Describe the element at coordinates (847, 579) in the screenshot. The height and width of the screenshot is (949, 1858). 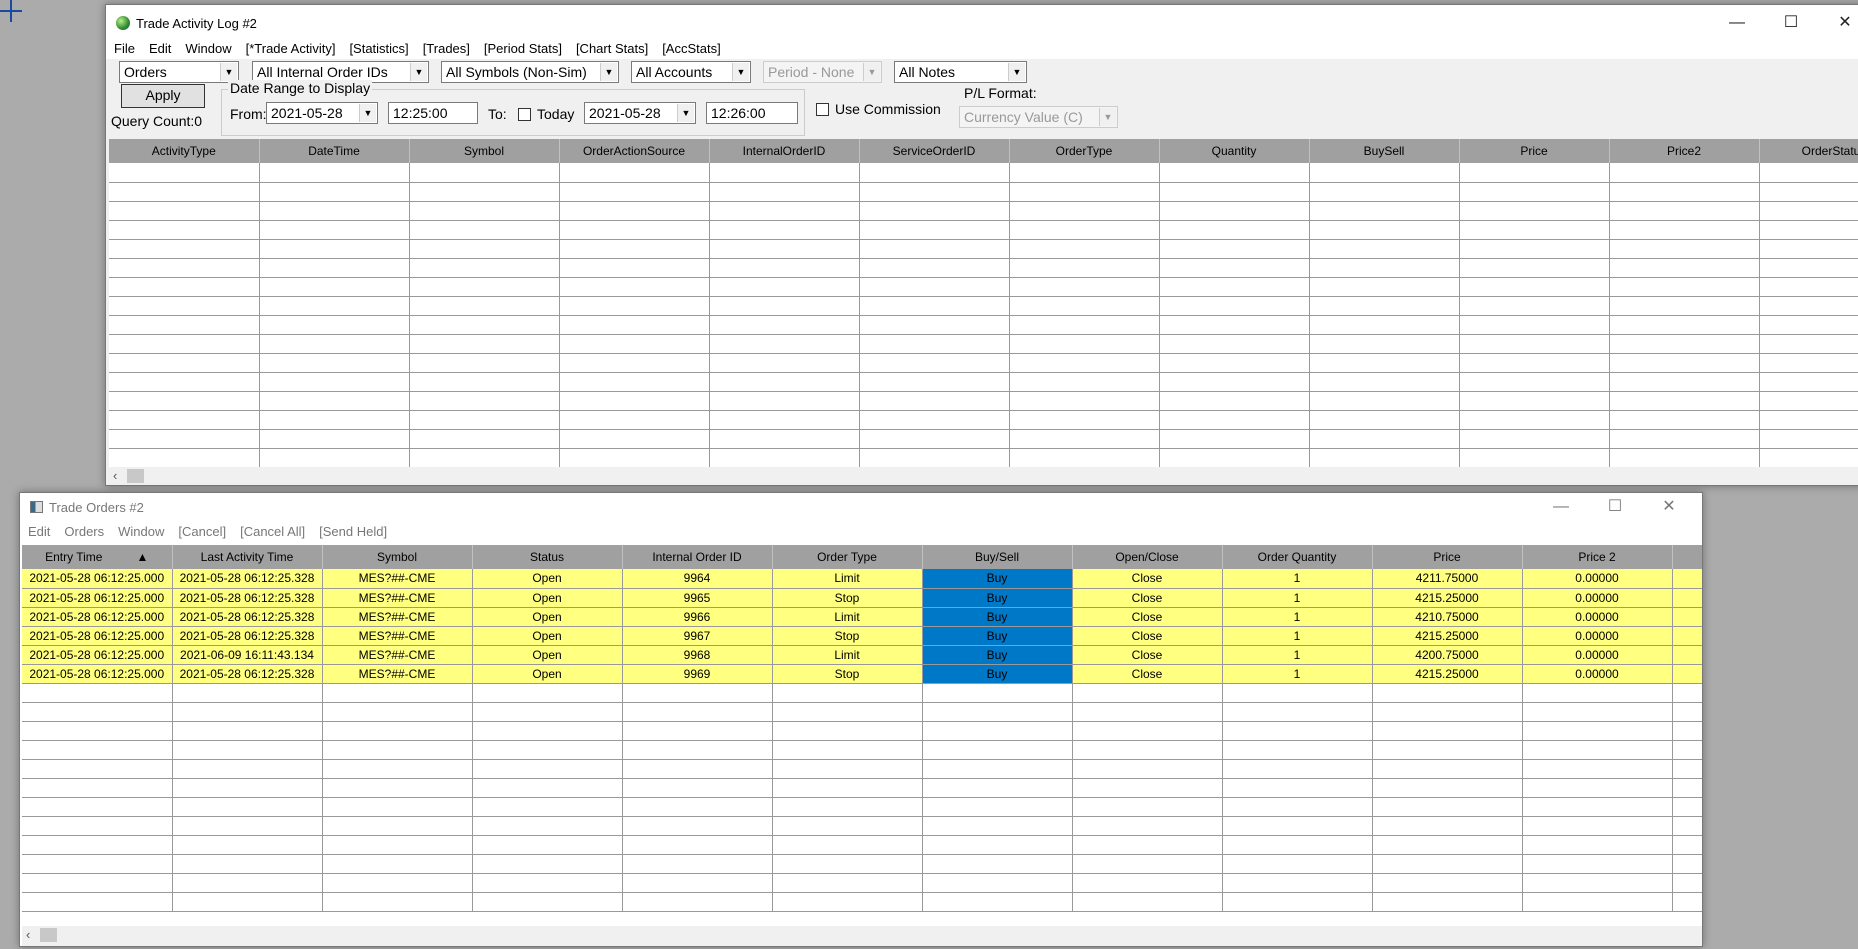
I see `order-cell: Limit` at that location.